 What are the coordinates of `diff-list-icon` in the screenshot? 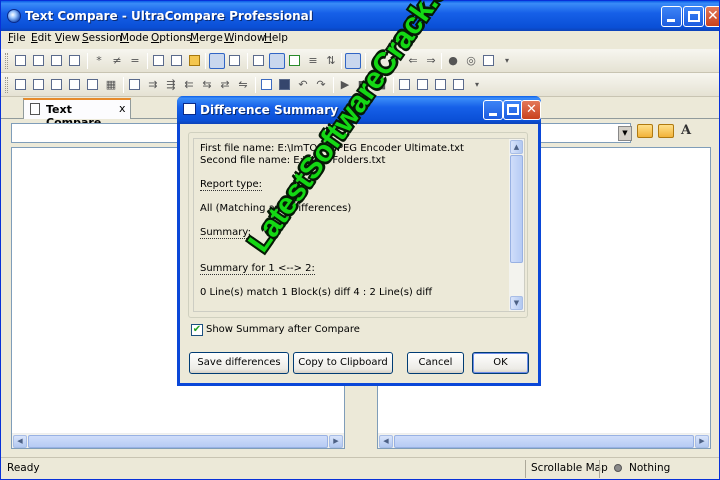 It's located at (295, 61).